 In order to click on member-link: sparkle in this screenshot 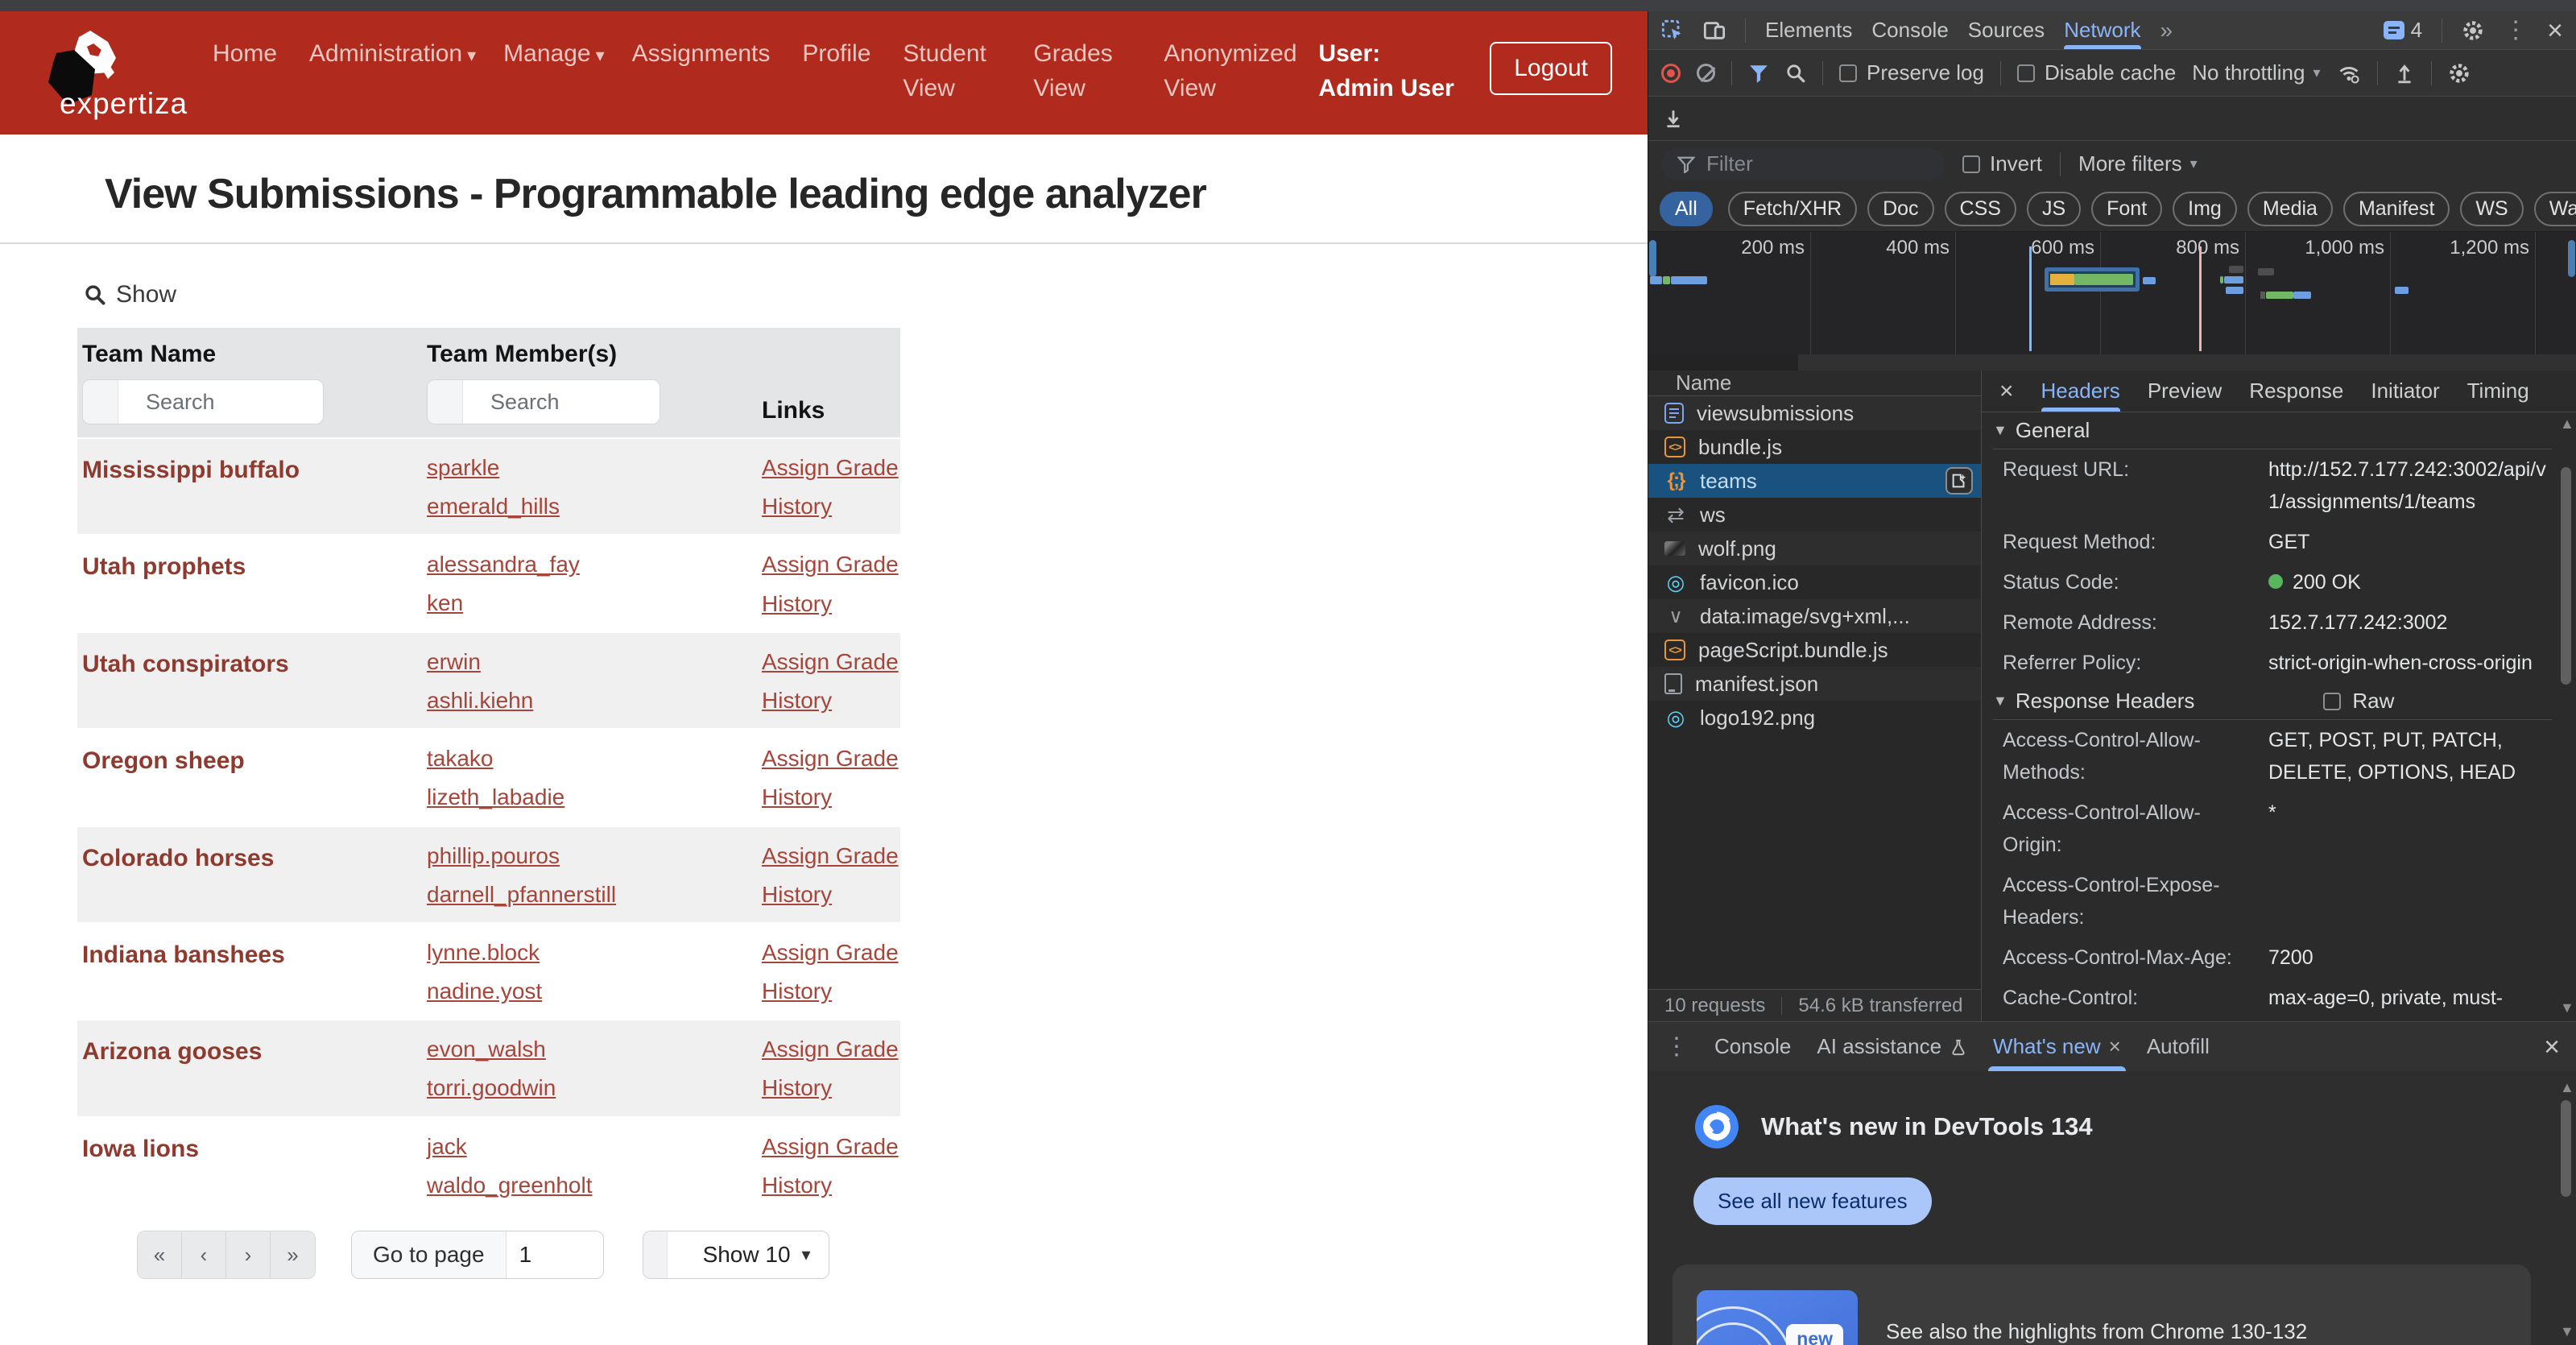, I will do `click(463, 468)`.